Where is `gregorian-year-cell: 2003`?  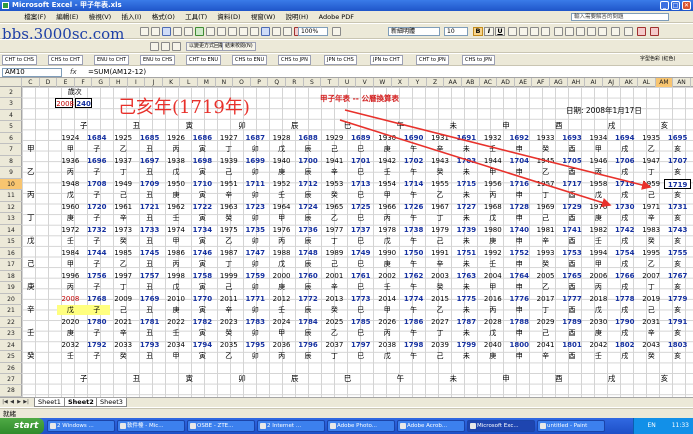
gregorian-year-cell: 2003 is located at coordinates (440, 276).